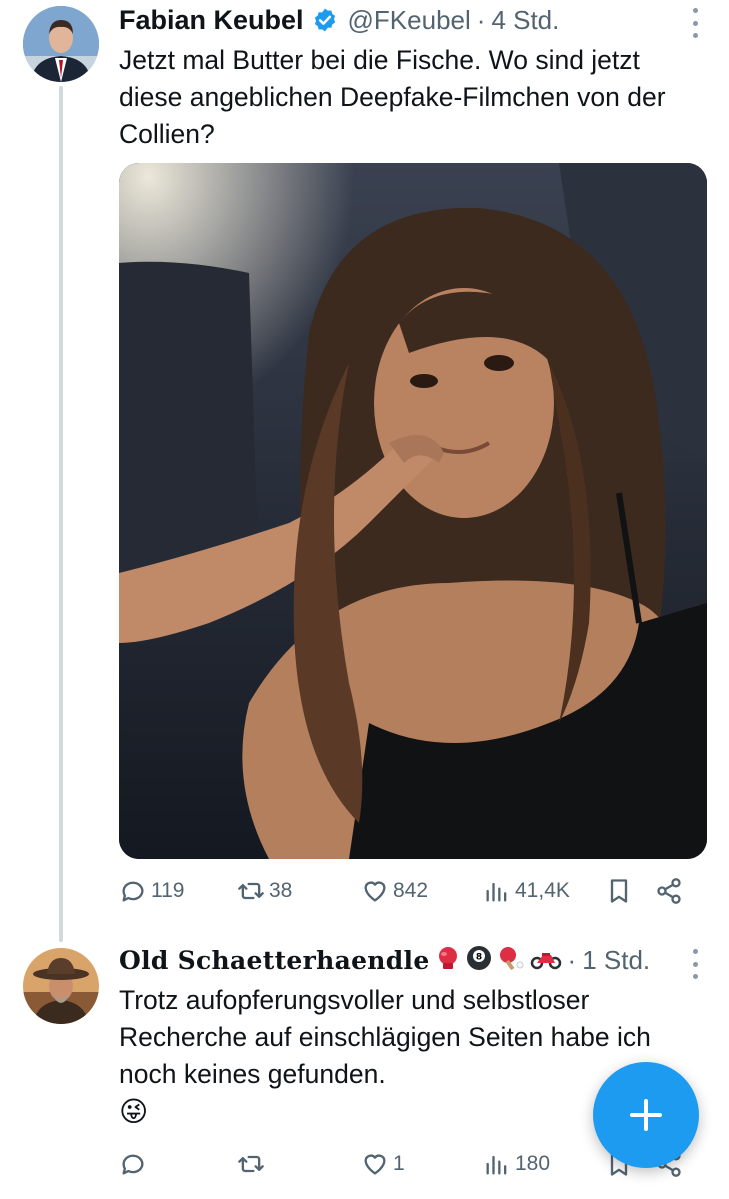 The width and height of the screenshot is (729, 1199). Describe the element at coordinates (299, 1164) in the screenshot. I see `repost-button` at that location.